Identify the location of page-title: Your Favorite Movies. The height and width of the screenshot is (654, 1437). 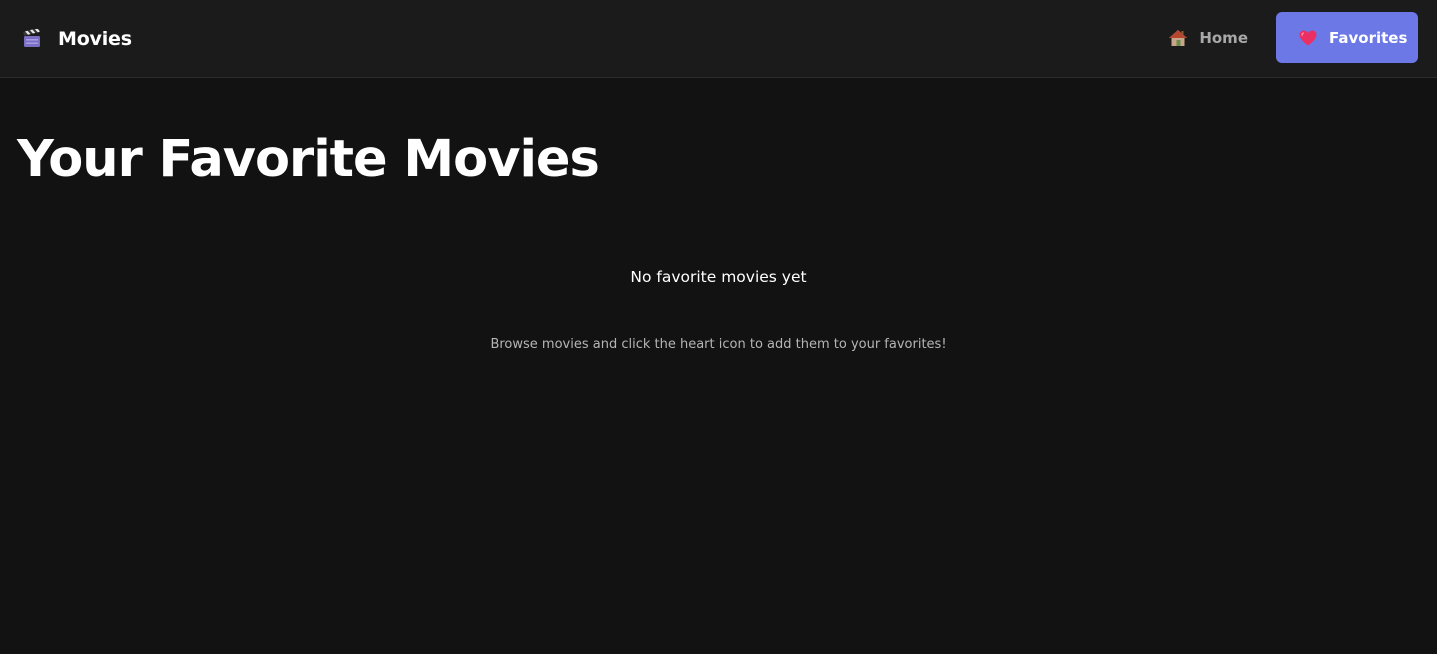
(308, 159).